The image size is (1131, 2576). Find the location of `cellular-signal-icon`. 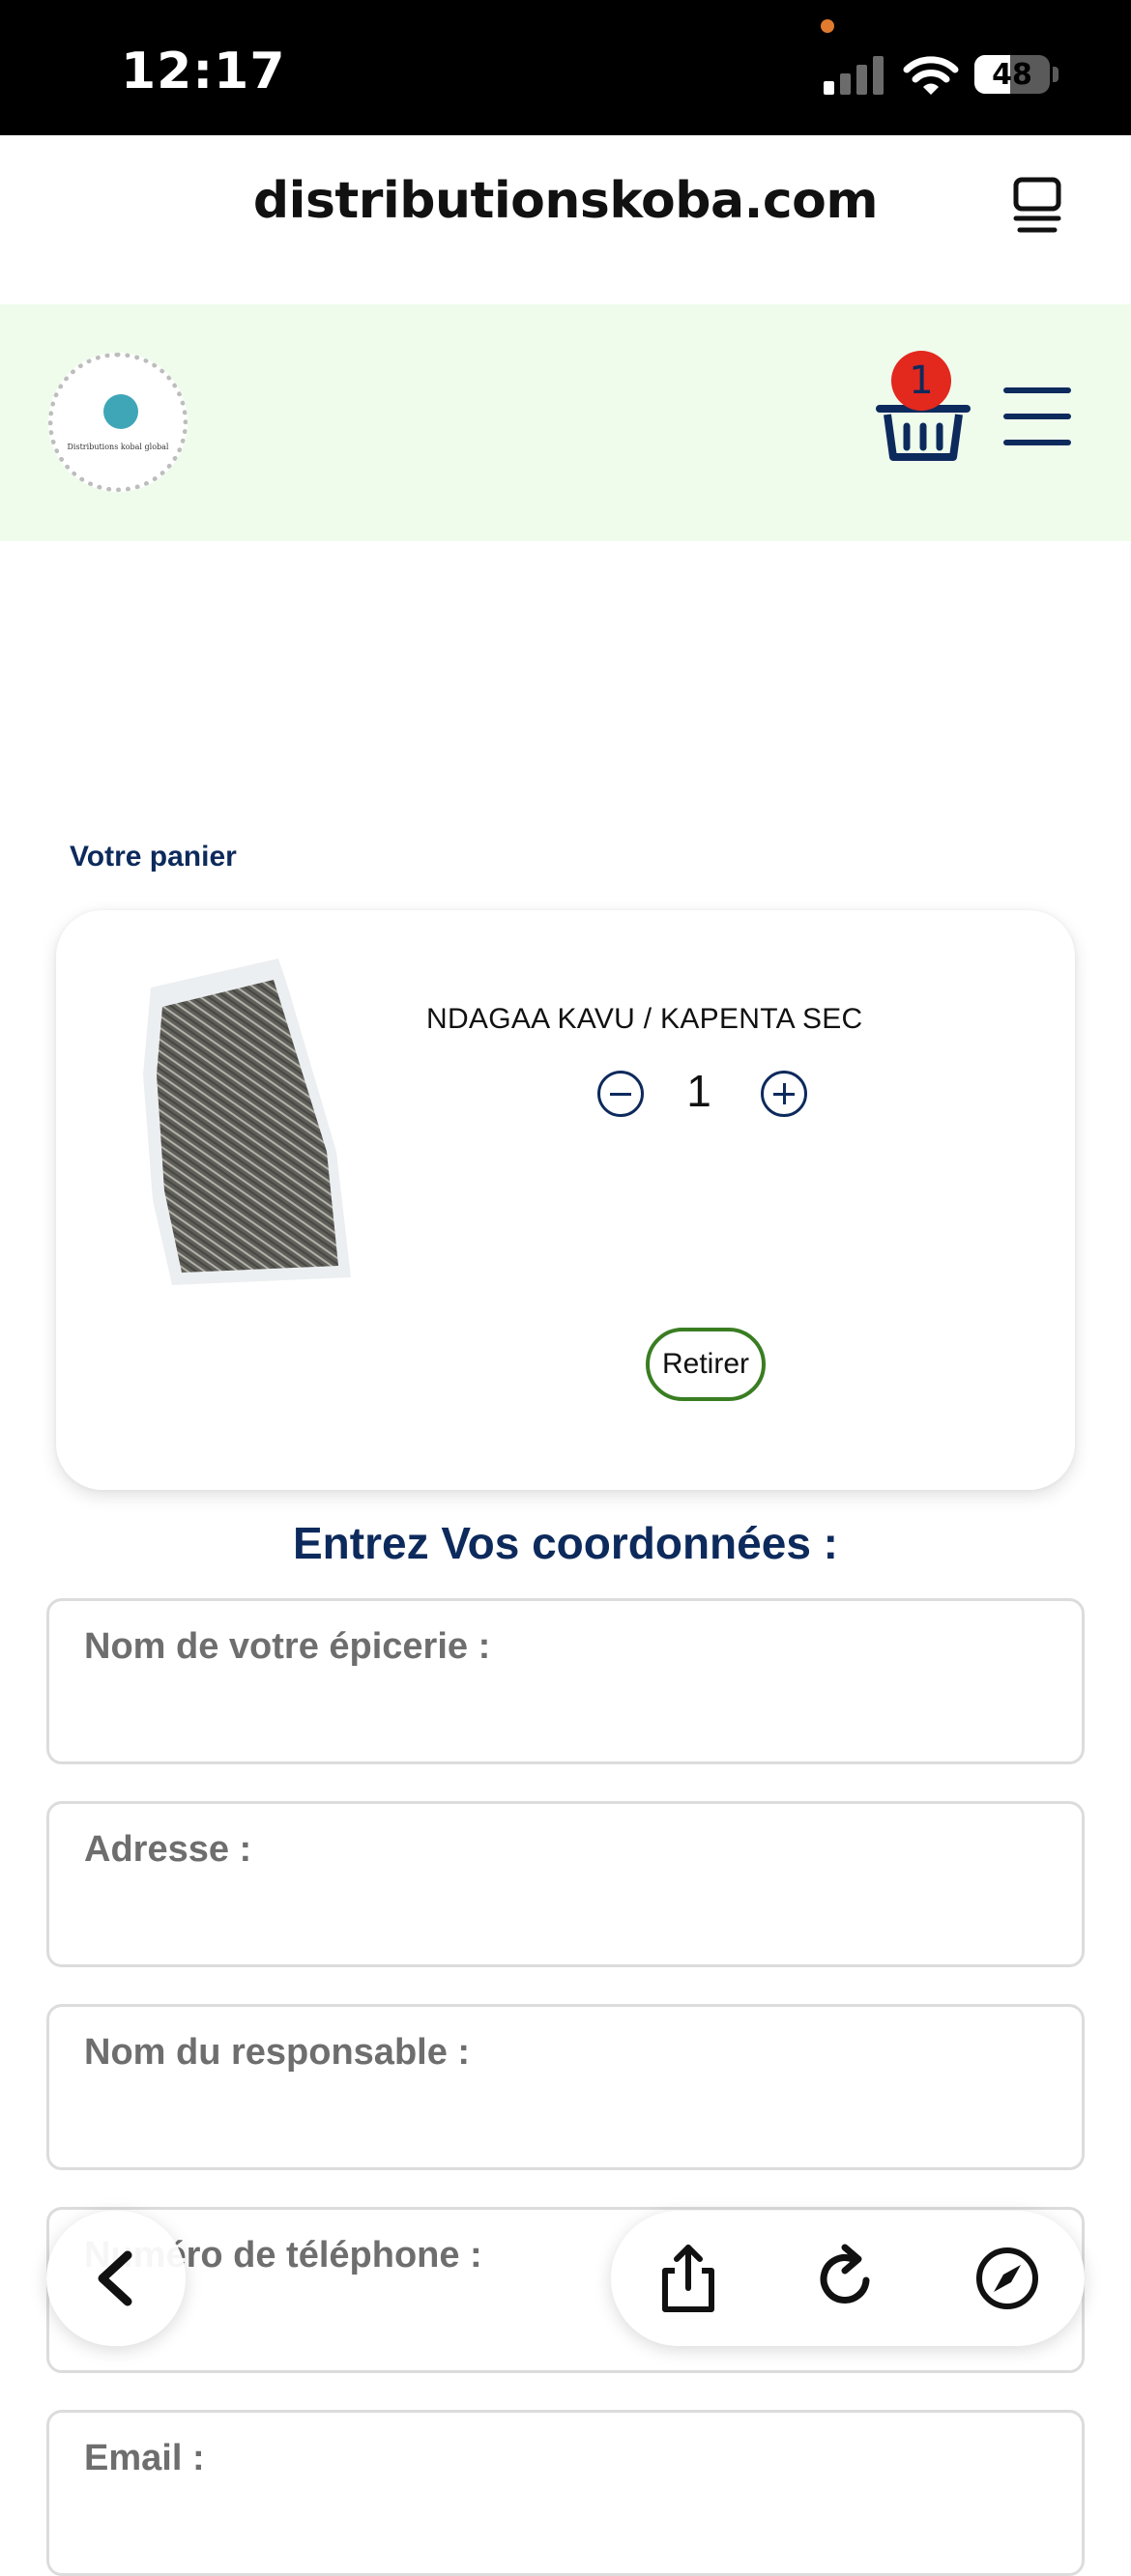

cellular-signal-icon is located at coordinates (855, 76).